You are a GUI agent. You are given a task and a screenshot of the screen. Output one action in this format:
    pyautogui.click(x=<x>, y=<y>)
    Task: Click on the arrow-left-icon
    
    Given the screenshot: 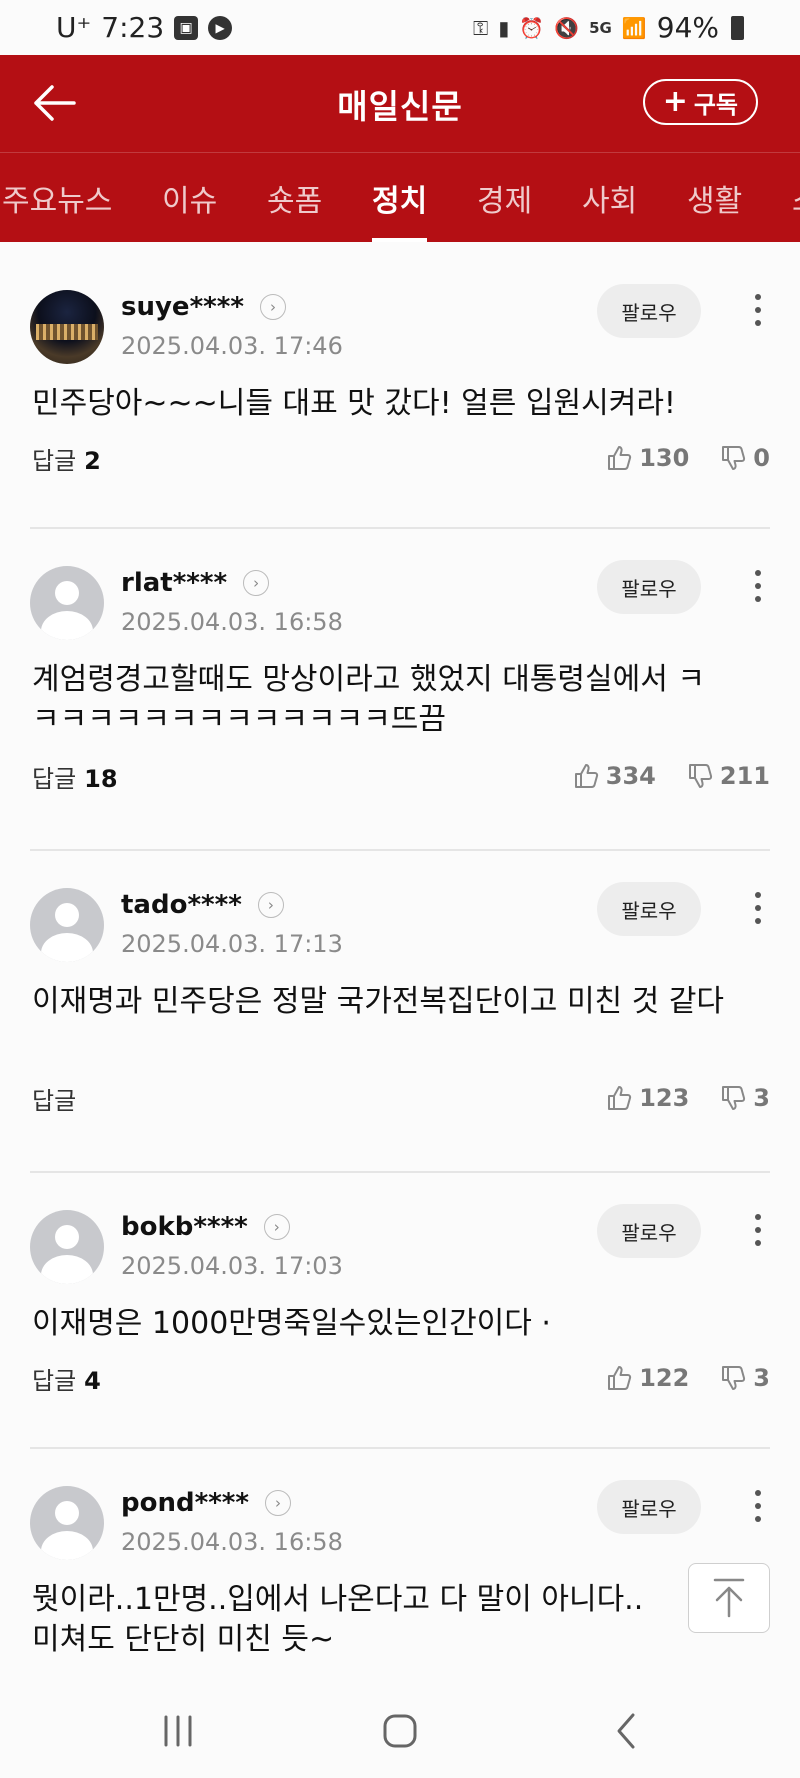 What is the action you would take?
    pyautogui.click(x=55, y=103)
    